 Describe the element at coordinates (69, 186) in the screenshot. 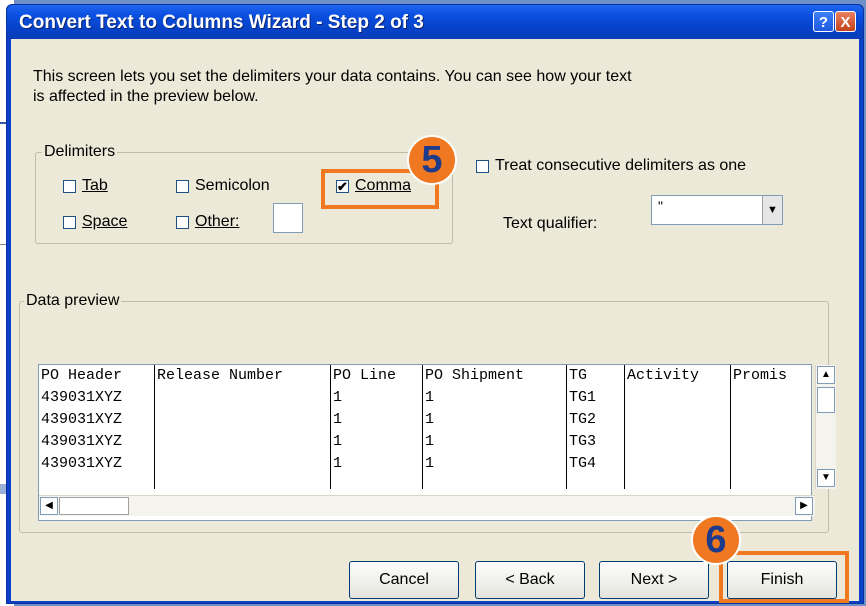

I see `tab-check-box` at that location.